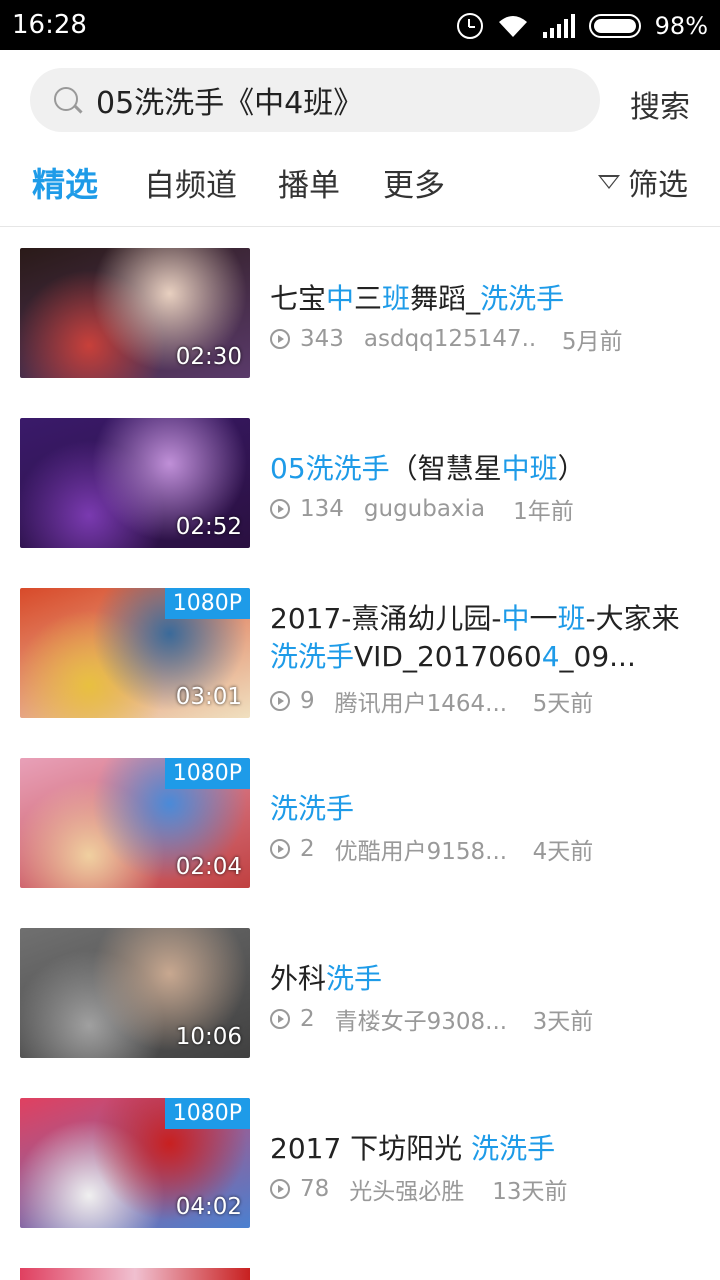 The image size is (720, 1280). What do you see at coordinates (208, 357) in the screenshot?
I see `video-duration: 02:30` at bounding box center [208, 357].